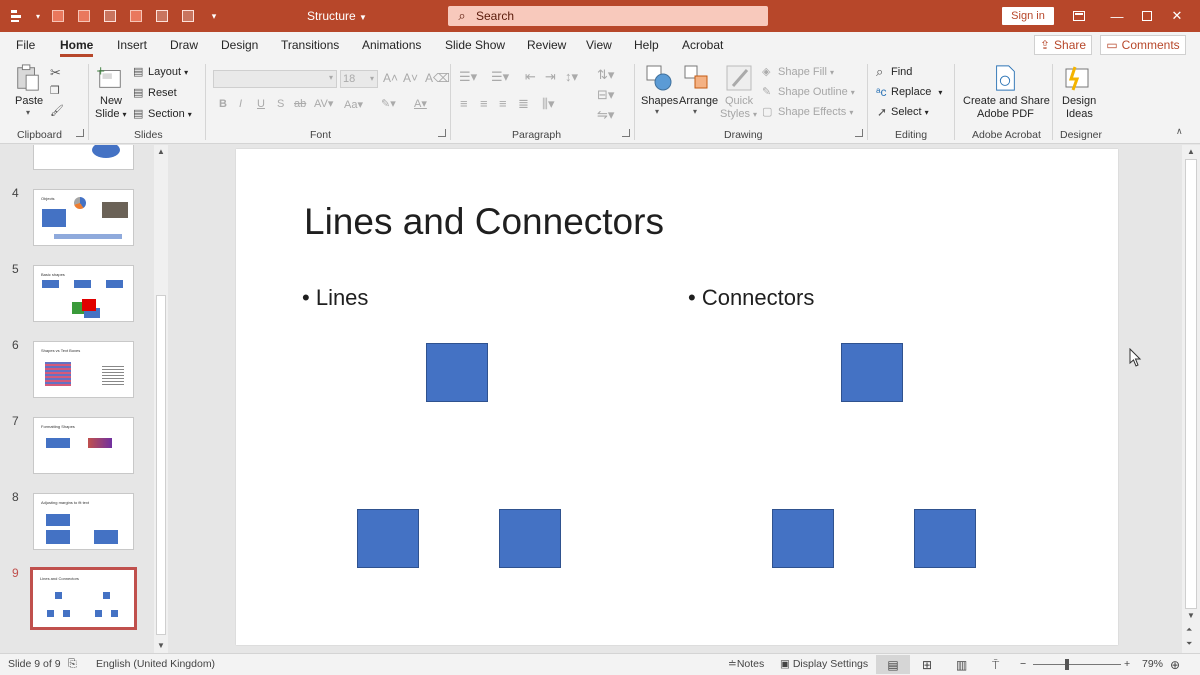  I want to click on shape-effects-button: Shape Effects ▾, so click(815, 112).